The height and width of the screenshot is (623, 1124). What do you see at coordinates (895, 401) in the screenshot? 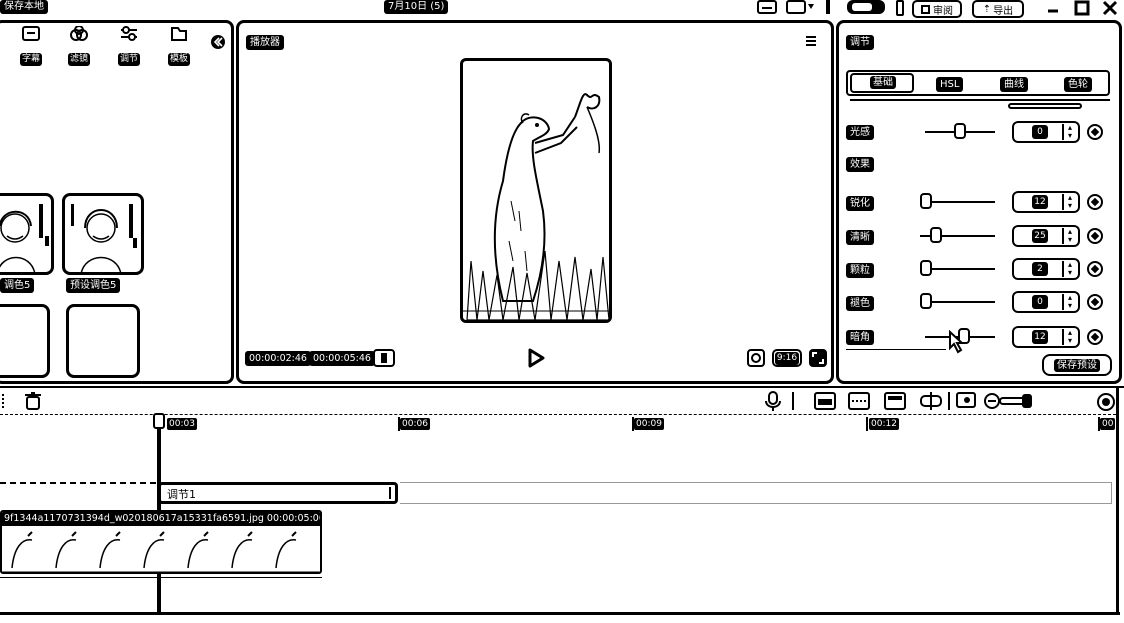
I see `linkage-icon` at bounding box center [895, 401].